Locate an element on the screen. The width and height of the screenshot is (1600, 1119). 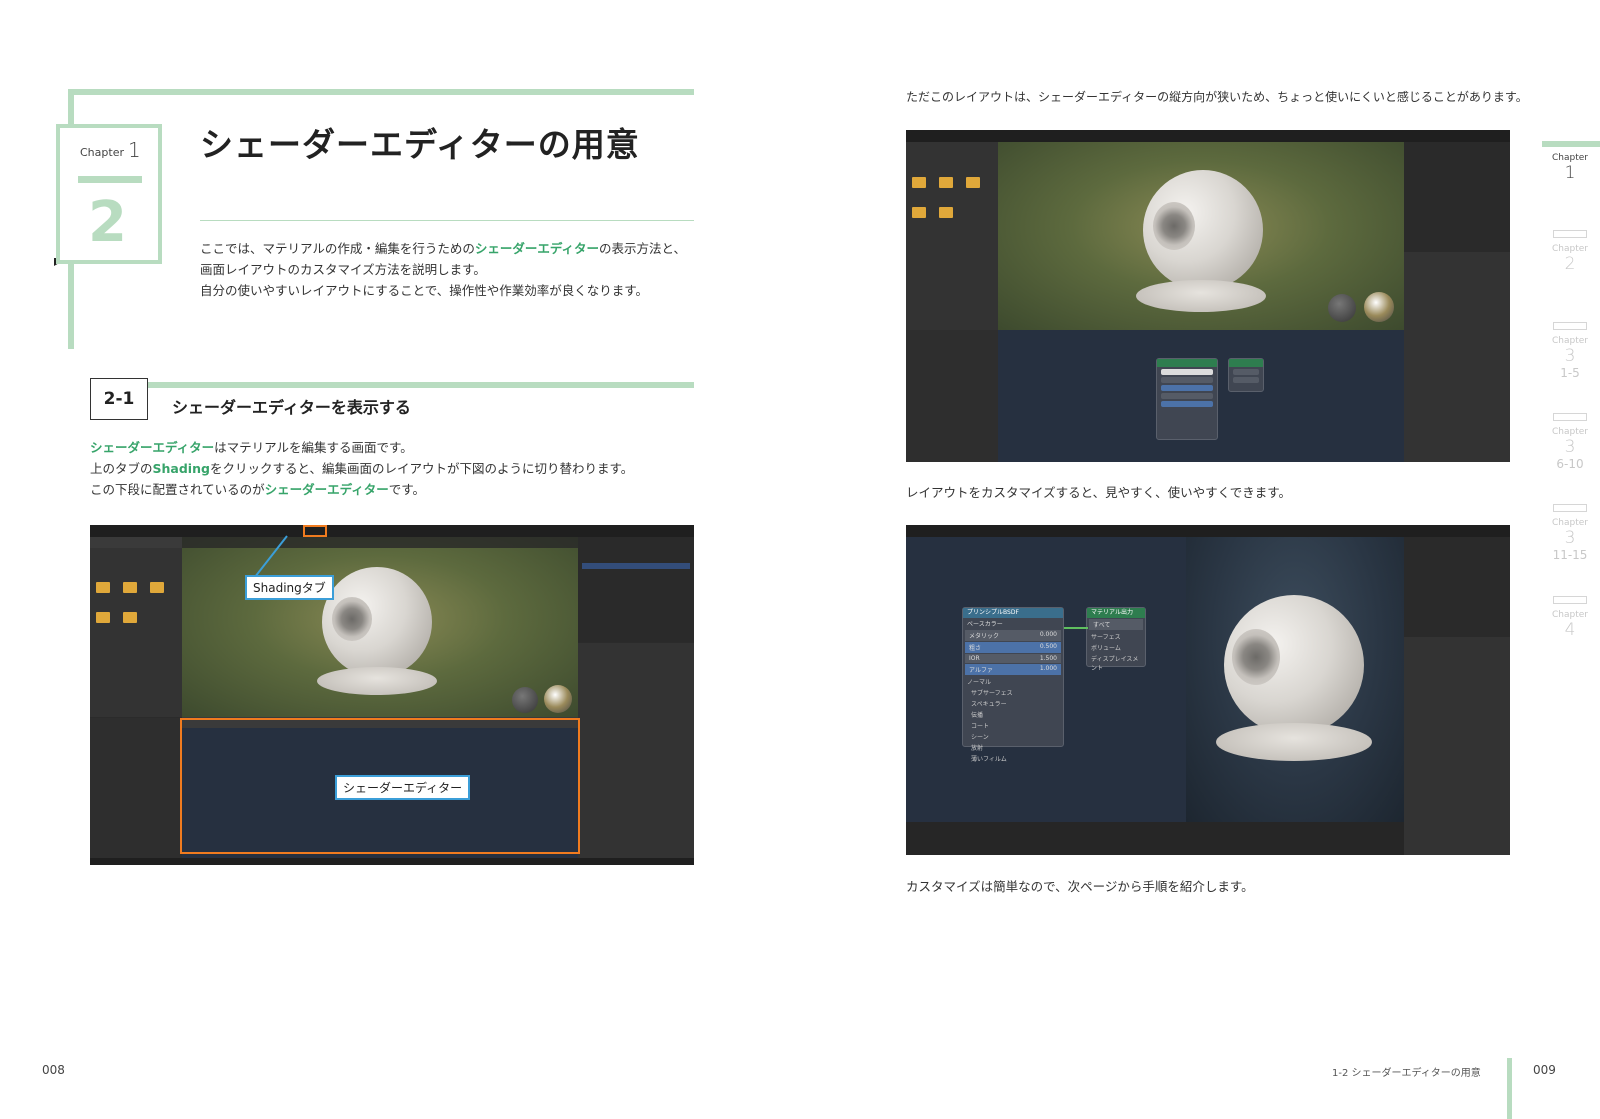
left-top-rule is located at coordinates (381, 92).